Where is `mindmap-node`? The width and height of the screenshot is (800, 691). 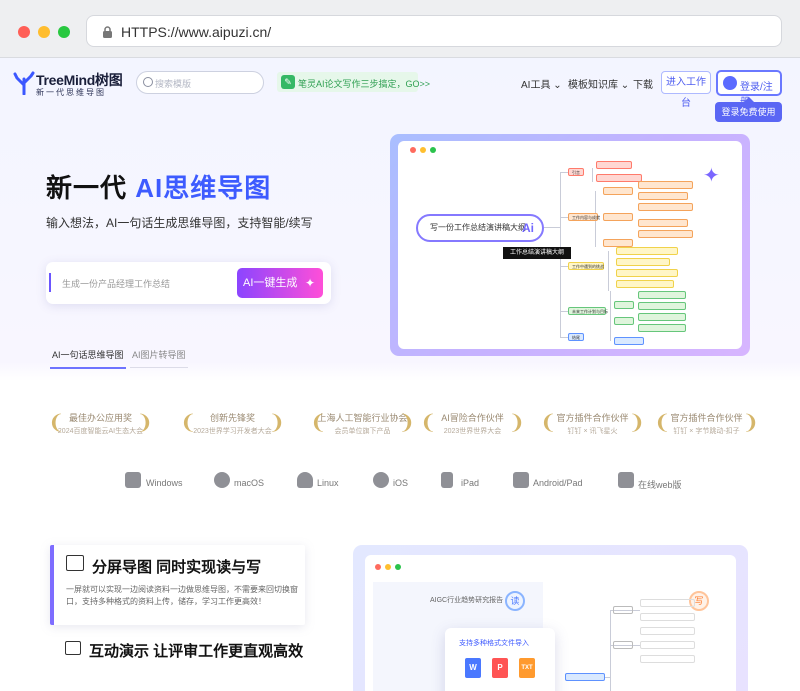
mindmap-node is located at coordinates (585, 677).